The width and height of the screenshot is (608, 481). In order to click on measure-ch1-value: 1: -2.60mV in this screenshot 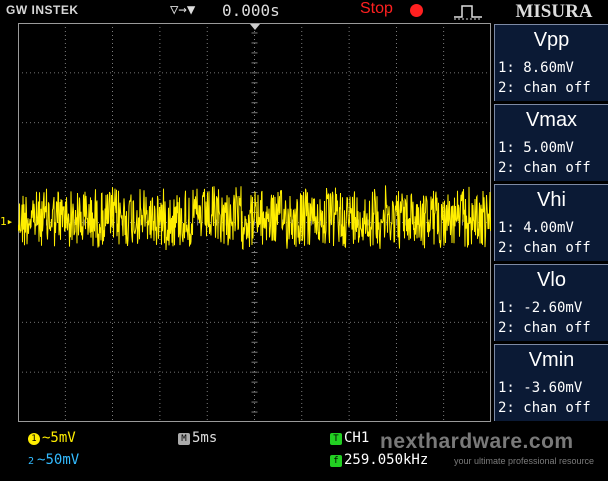, I will do `click(540, 308)`.